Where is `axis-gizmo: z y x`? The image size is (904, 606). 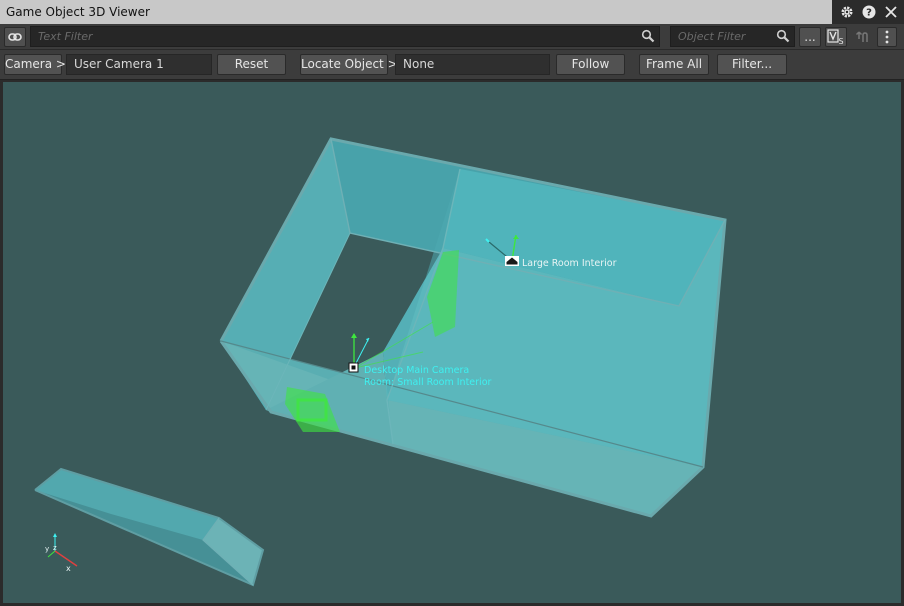
axis-gizmo: z y x is located at coordinates (61, 553).